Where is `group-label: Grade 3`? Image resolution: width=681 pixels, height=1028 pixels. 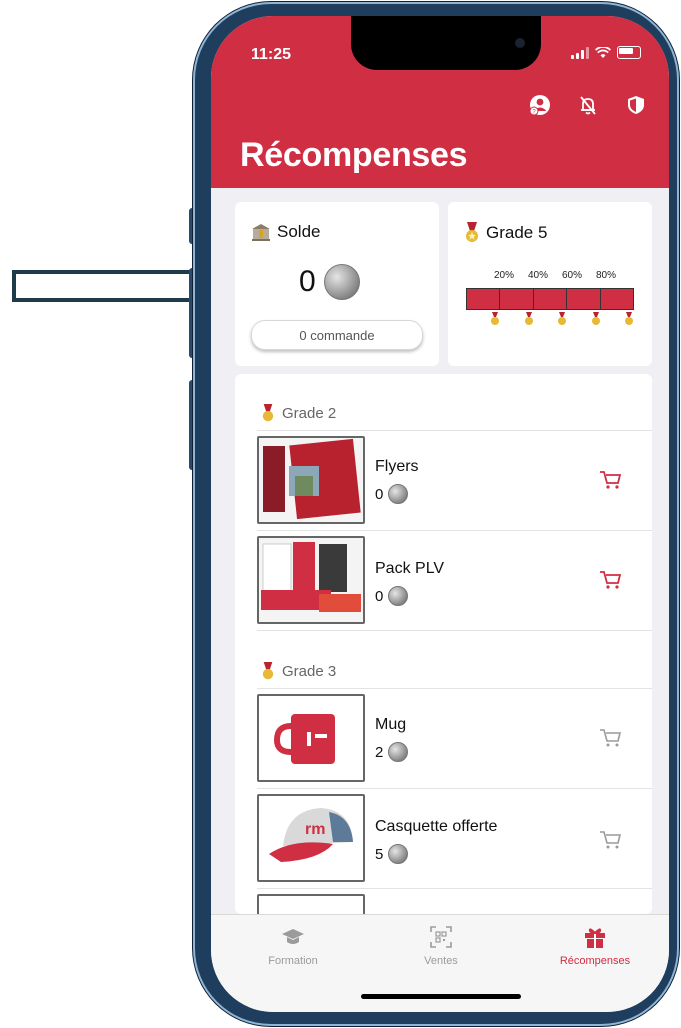
group-label: Grade 3 is located at coordinates (309, 671).